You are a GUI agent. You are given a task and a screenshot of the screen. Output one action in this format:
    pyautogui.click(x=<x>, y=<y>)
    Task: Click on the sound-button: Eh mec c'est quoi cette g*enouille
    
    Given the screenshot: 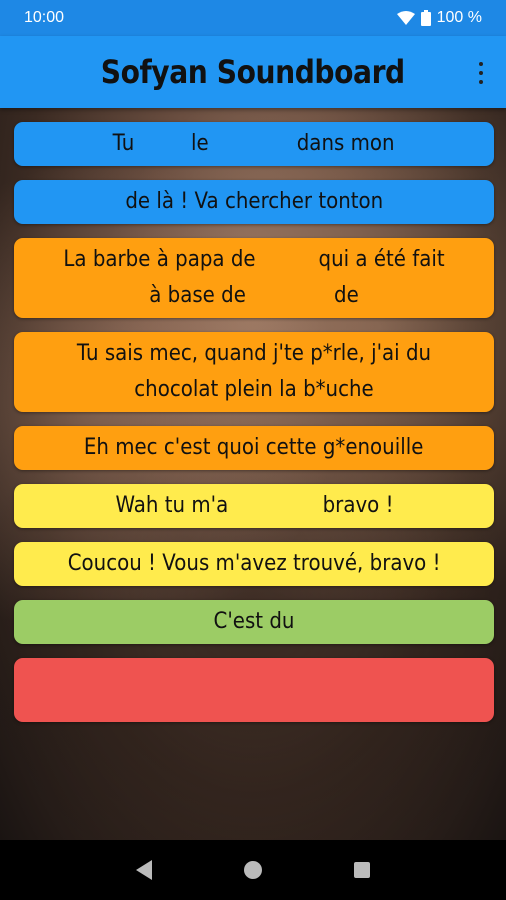 What is the action you would take?
    pyautogui.click(x=254, y=448)
    